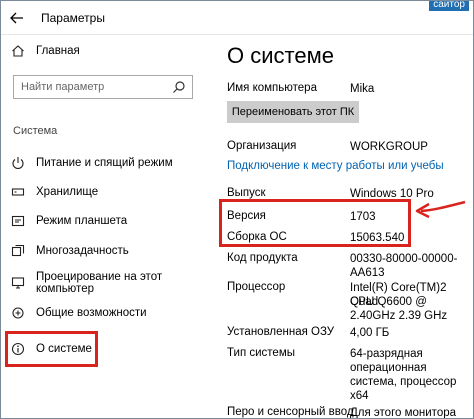  What do you see at coordinates (18, 163) in the screenshot?
I see `power-icon` at bounding box center [18, 163].